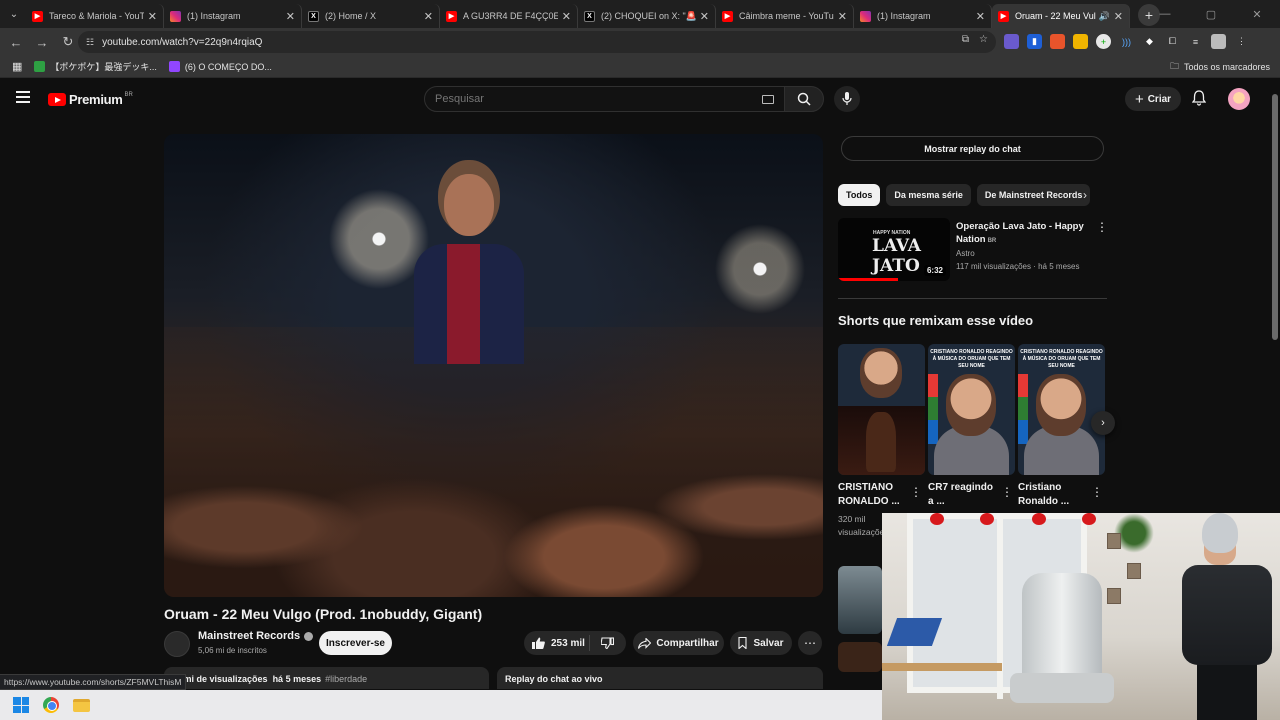 The width and height of the screenshot is (1280, 720). Describe the element at coordinates (768, 99) in the screenshot. I see `keyboard-icon` at that location.